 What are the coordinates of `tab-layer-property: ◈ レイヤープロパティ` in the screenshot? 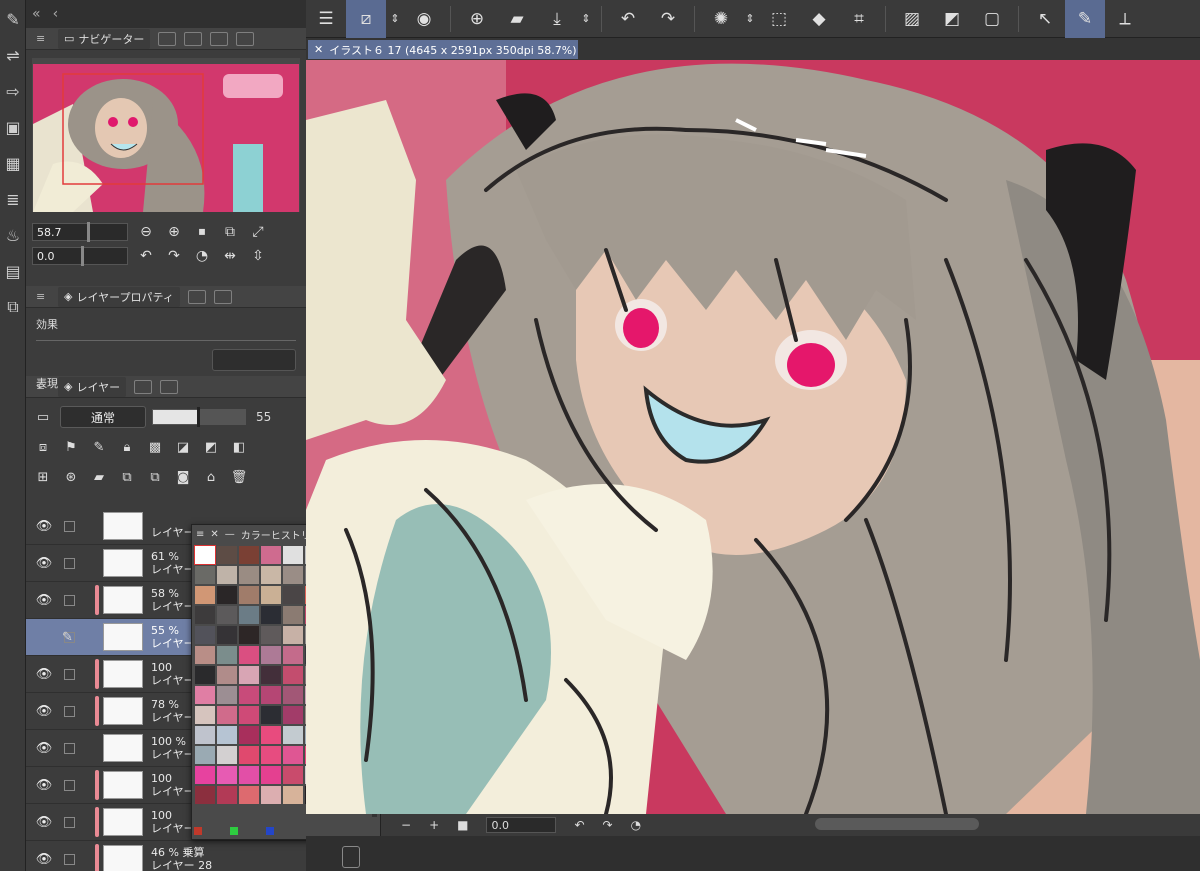 It's located at (119, 296).